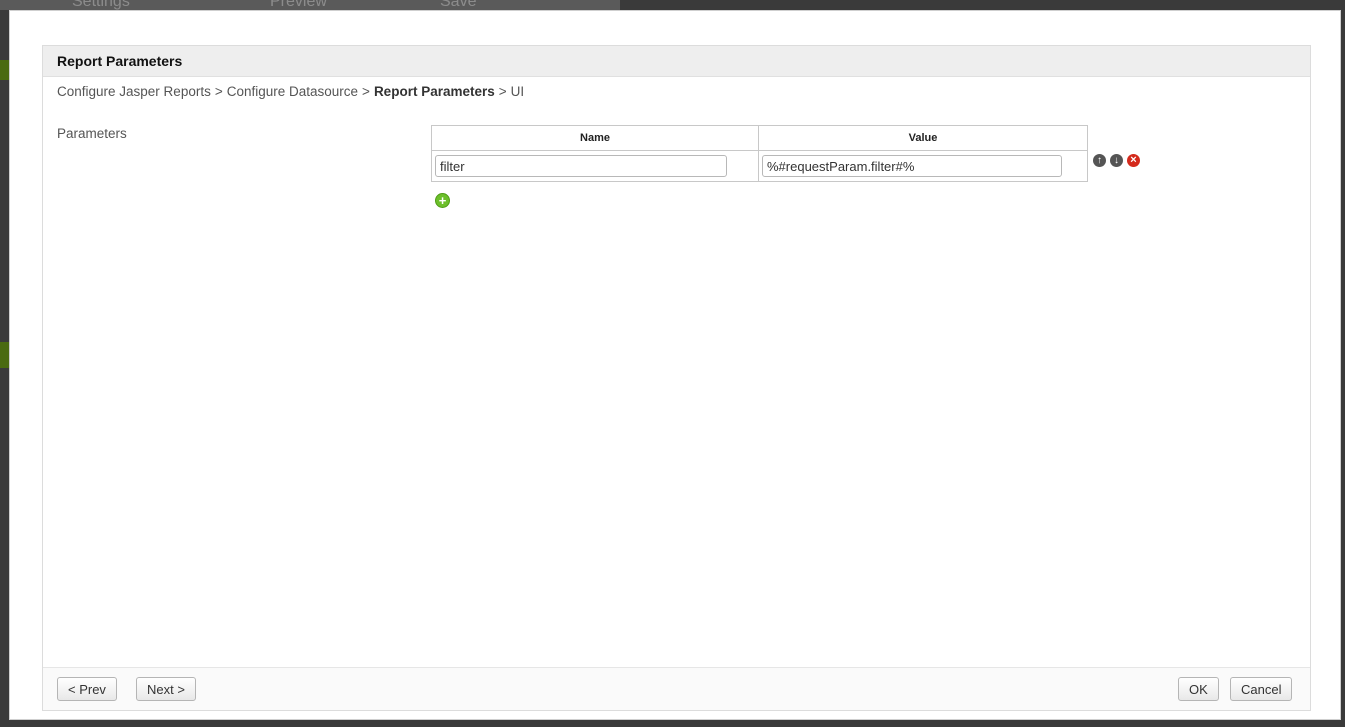  Describe the element at coordinates (912, 166) in the screenshot. I see `parameter-value-input` at that location.